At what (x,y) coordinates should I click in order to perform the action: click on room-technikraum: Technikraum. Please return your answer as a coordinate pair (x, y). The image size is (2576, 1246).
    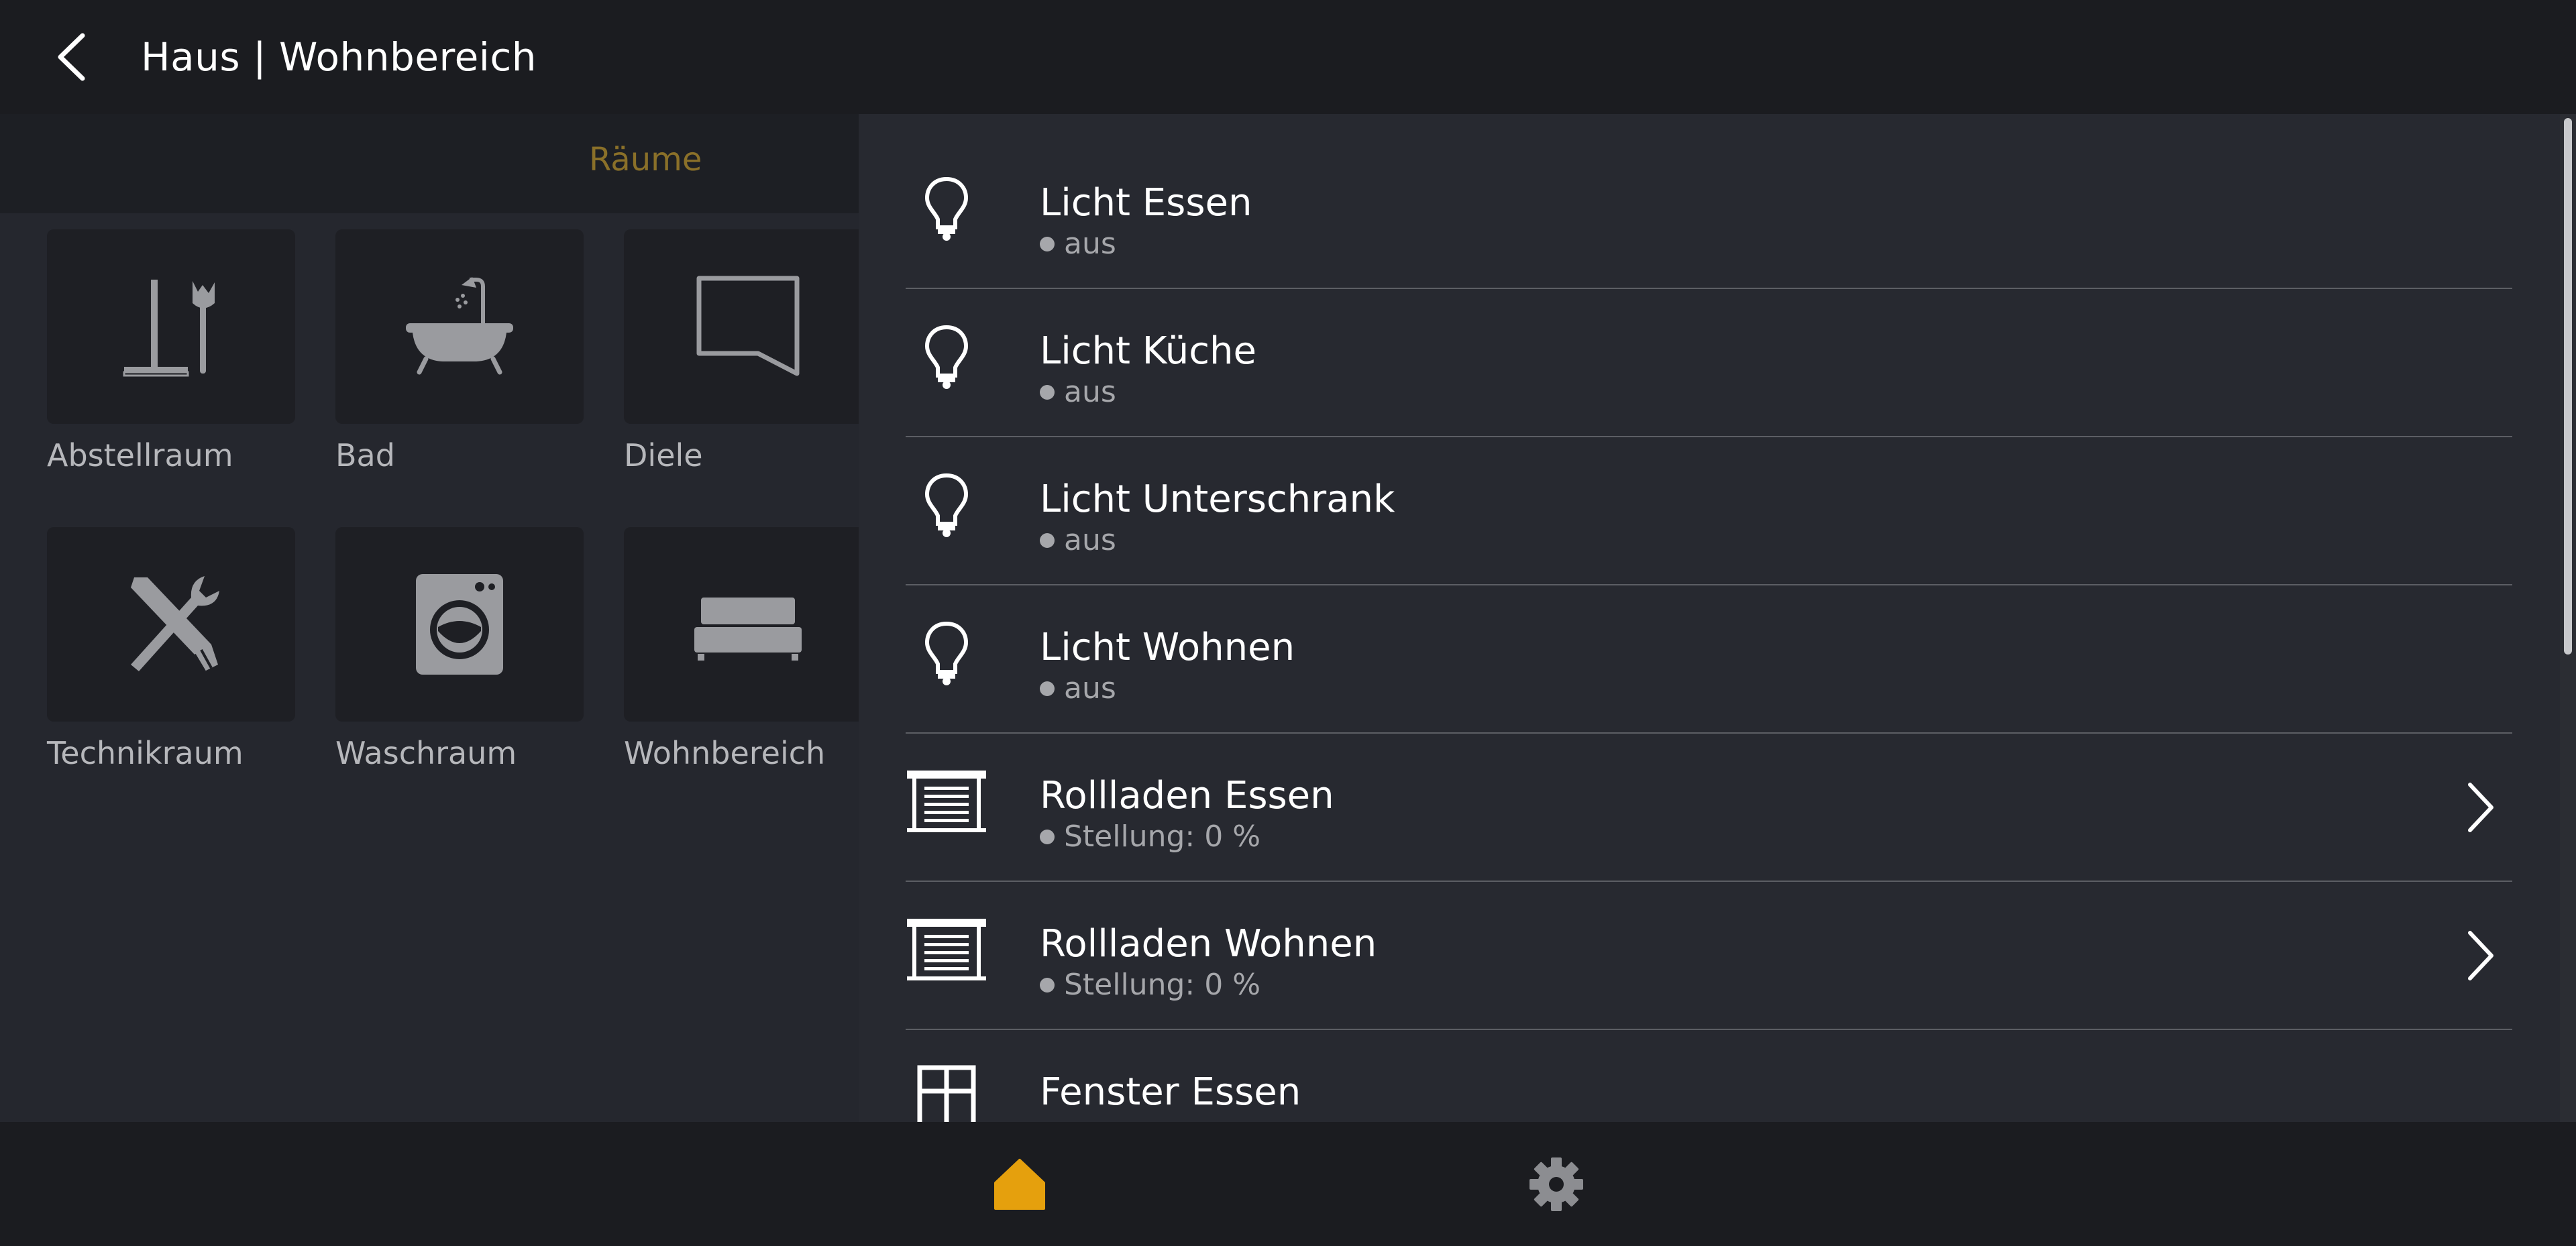
    Looking at the image, I should click on (171, 651).